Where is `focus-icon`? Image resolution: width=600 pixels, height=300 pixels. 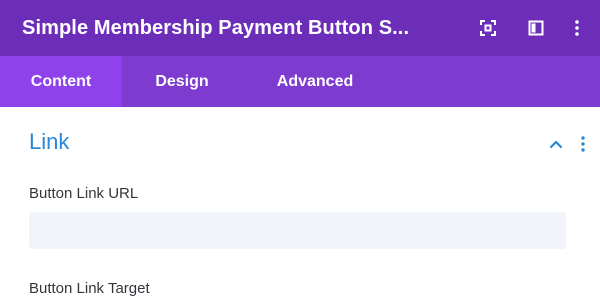
focus-icon is located at coordinates (488, 28).